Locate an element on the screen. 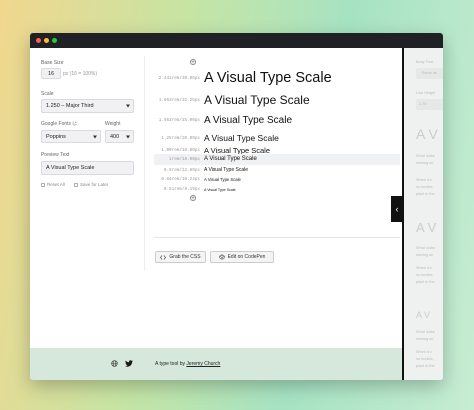 This screenshot has width=474, height=410. reset-all-label: Reset All is located at coordinates (56, 184).